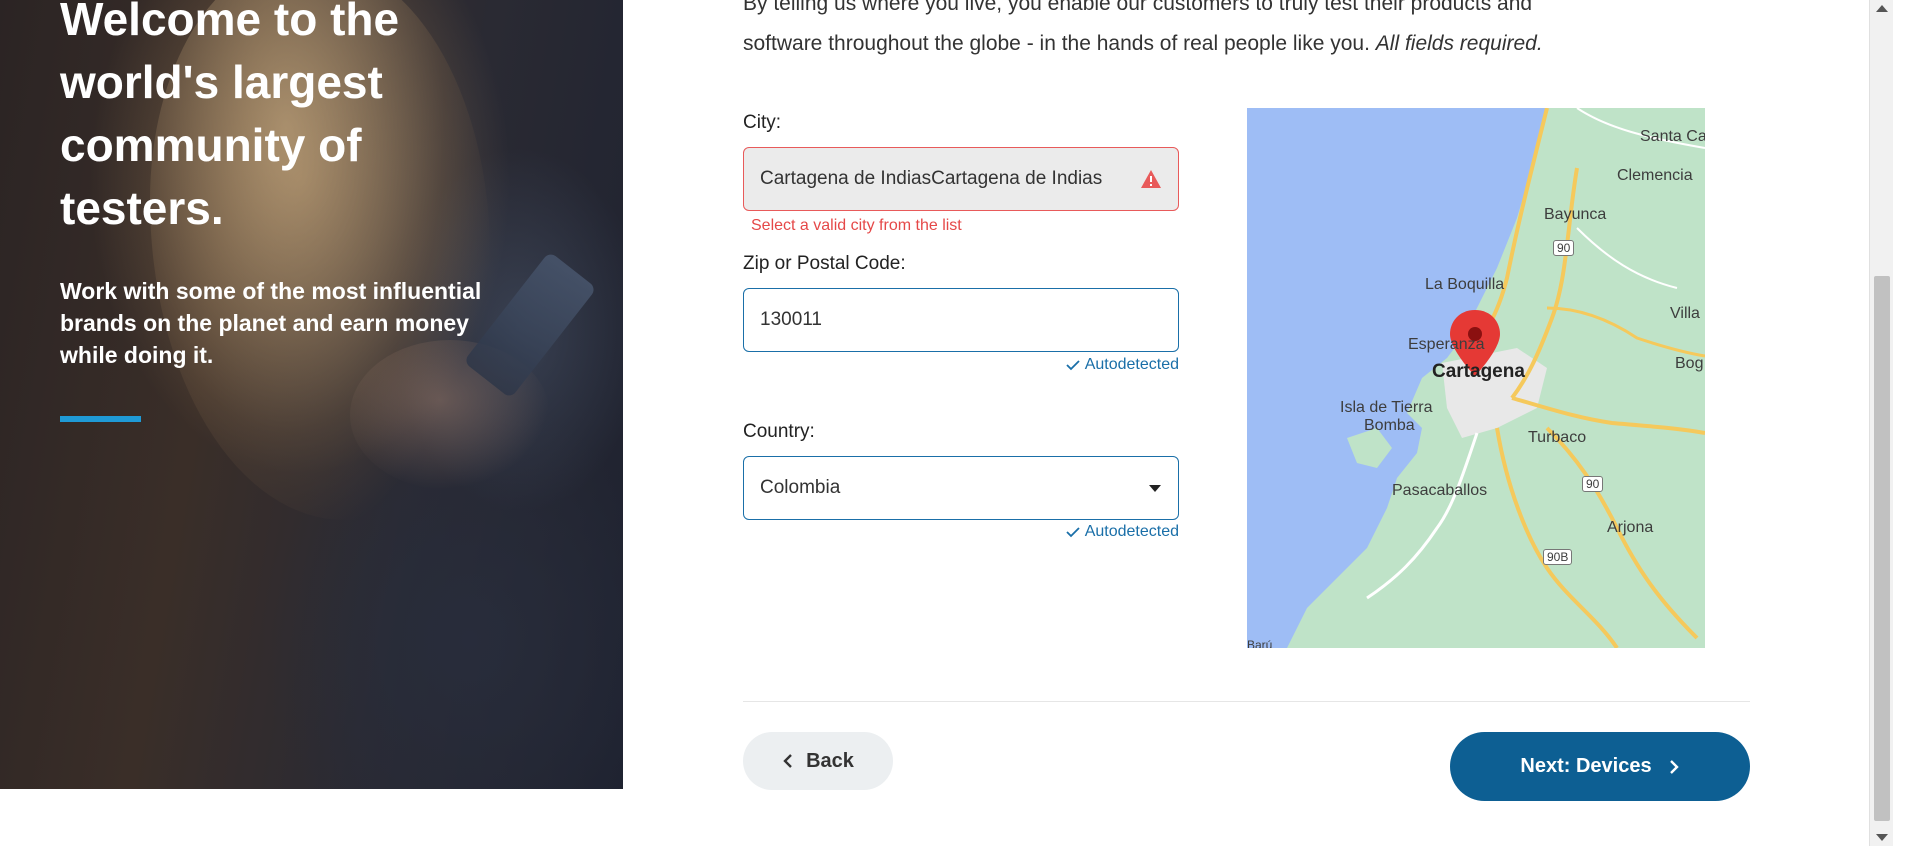 This screenshot has width=1920, height=846. Describe the element at coordinates (1386, 407) in the screenshot. I see `map-label-isla-1: Isla de Tierra` at that location.